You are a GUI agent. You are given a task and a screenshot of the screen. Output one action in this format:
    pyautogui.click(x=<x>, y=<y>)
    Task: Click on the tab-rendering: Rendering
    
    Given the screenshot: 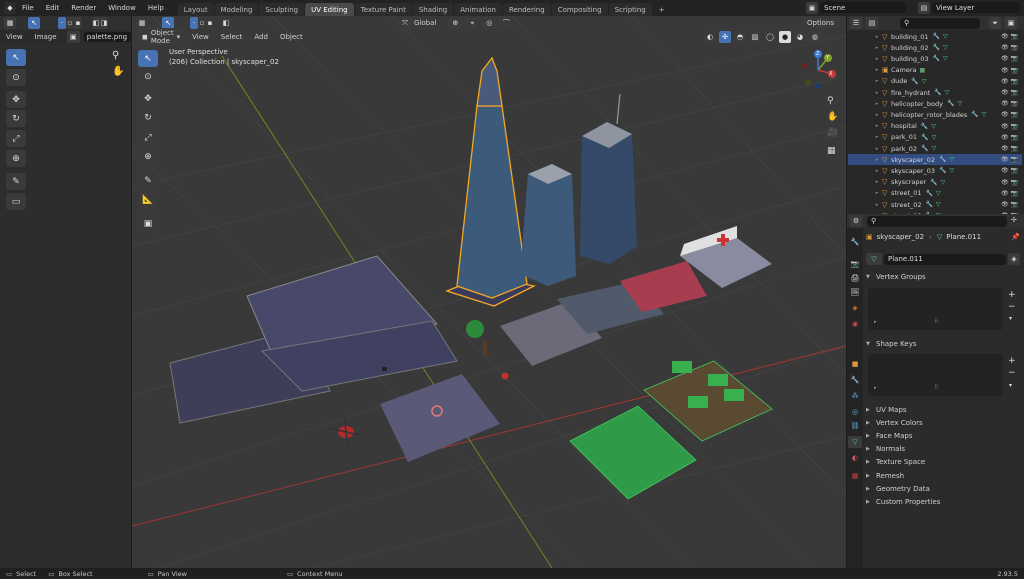 What is the action you would take?
    pyautogui.click(x=526, y=9)
    